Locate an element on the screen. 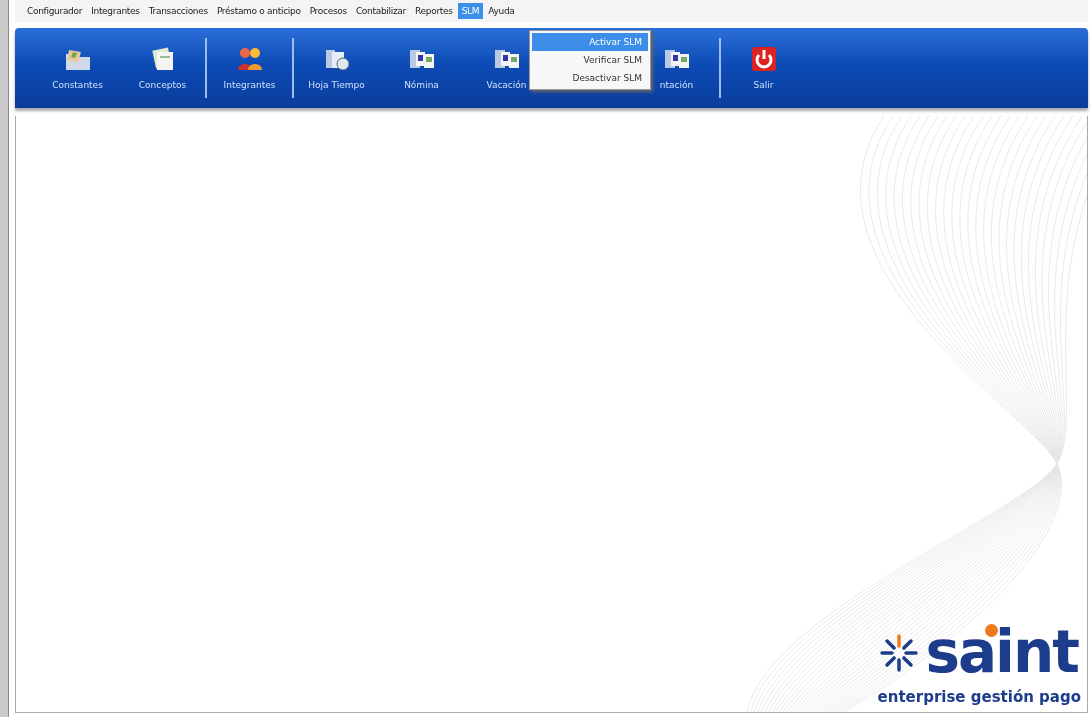 This screenshot has height=717, width=1092. toolbar-button: Nómina is located at coordinates (421, 68).